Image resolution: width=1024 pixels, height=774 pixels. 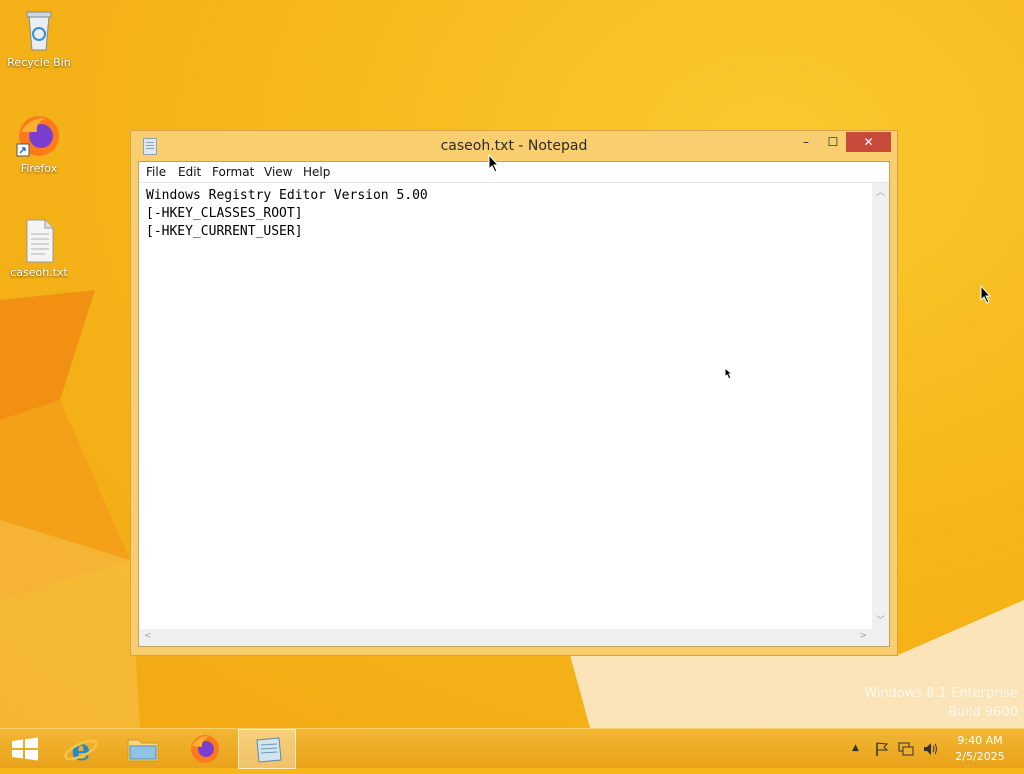 I want to click on file-explorer-icon, so click(x=143, y=750).